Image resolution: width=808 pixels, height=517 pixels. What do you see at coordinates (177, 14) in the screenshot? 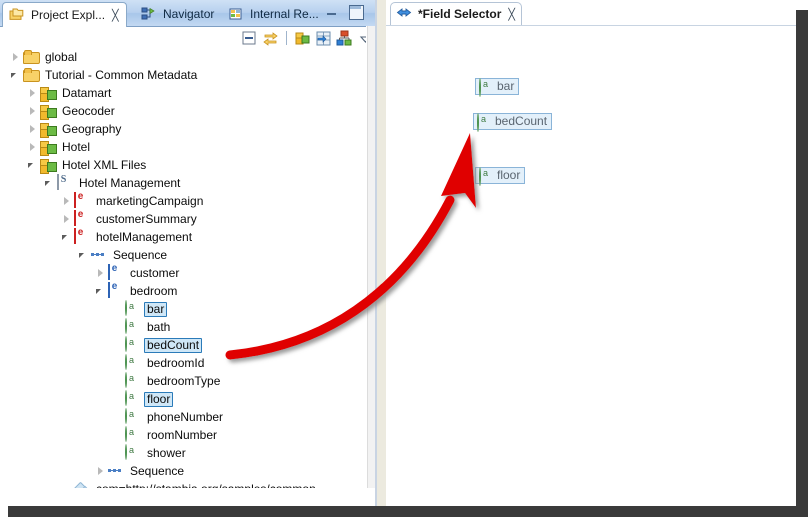
I see `tab-navigator: Navigator` at bounding box center [177, 14].